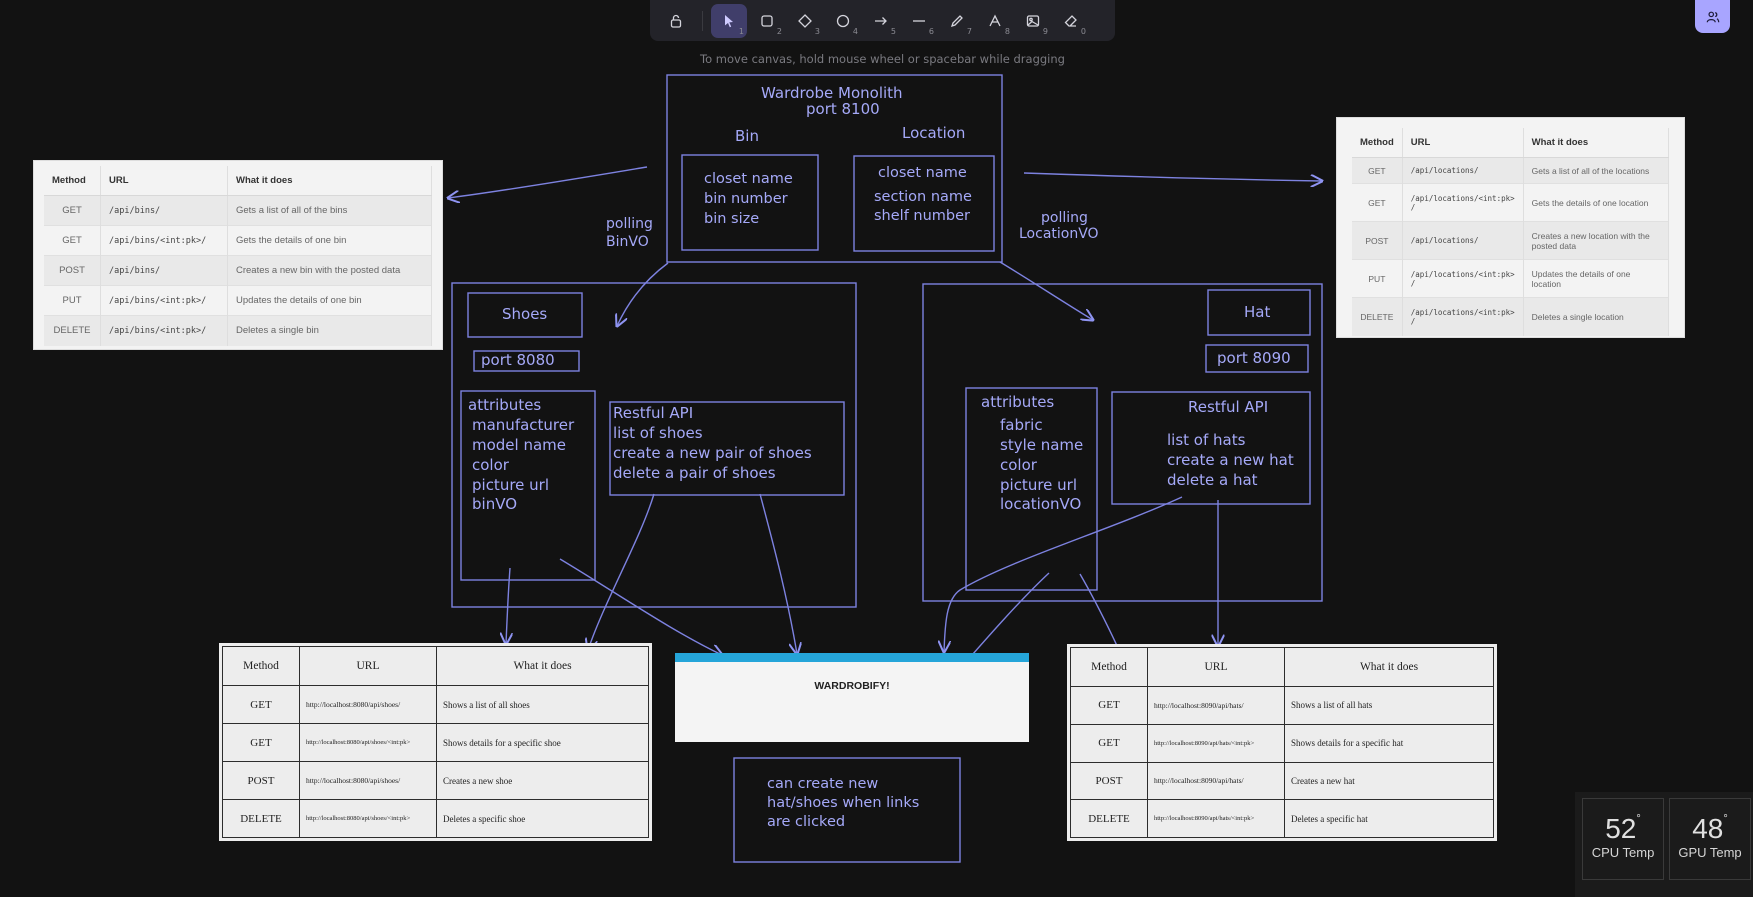  I want to click on polling-bin-vo-label: BinVO, so click(627, 242).